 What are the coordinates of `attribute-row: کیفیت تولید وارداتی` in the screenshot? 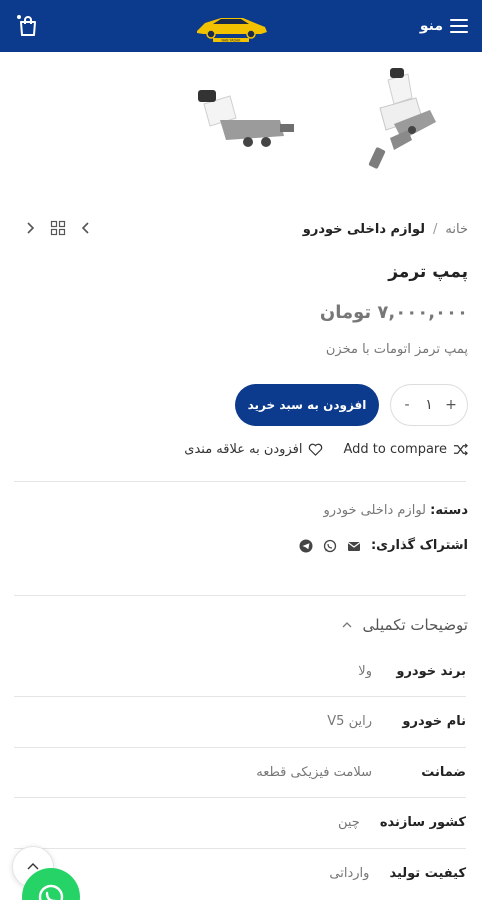 It's located at (240, 873).